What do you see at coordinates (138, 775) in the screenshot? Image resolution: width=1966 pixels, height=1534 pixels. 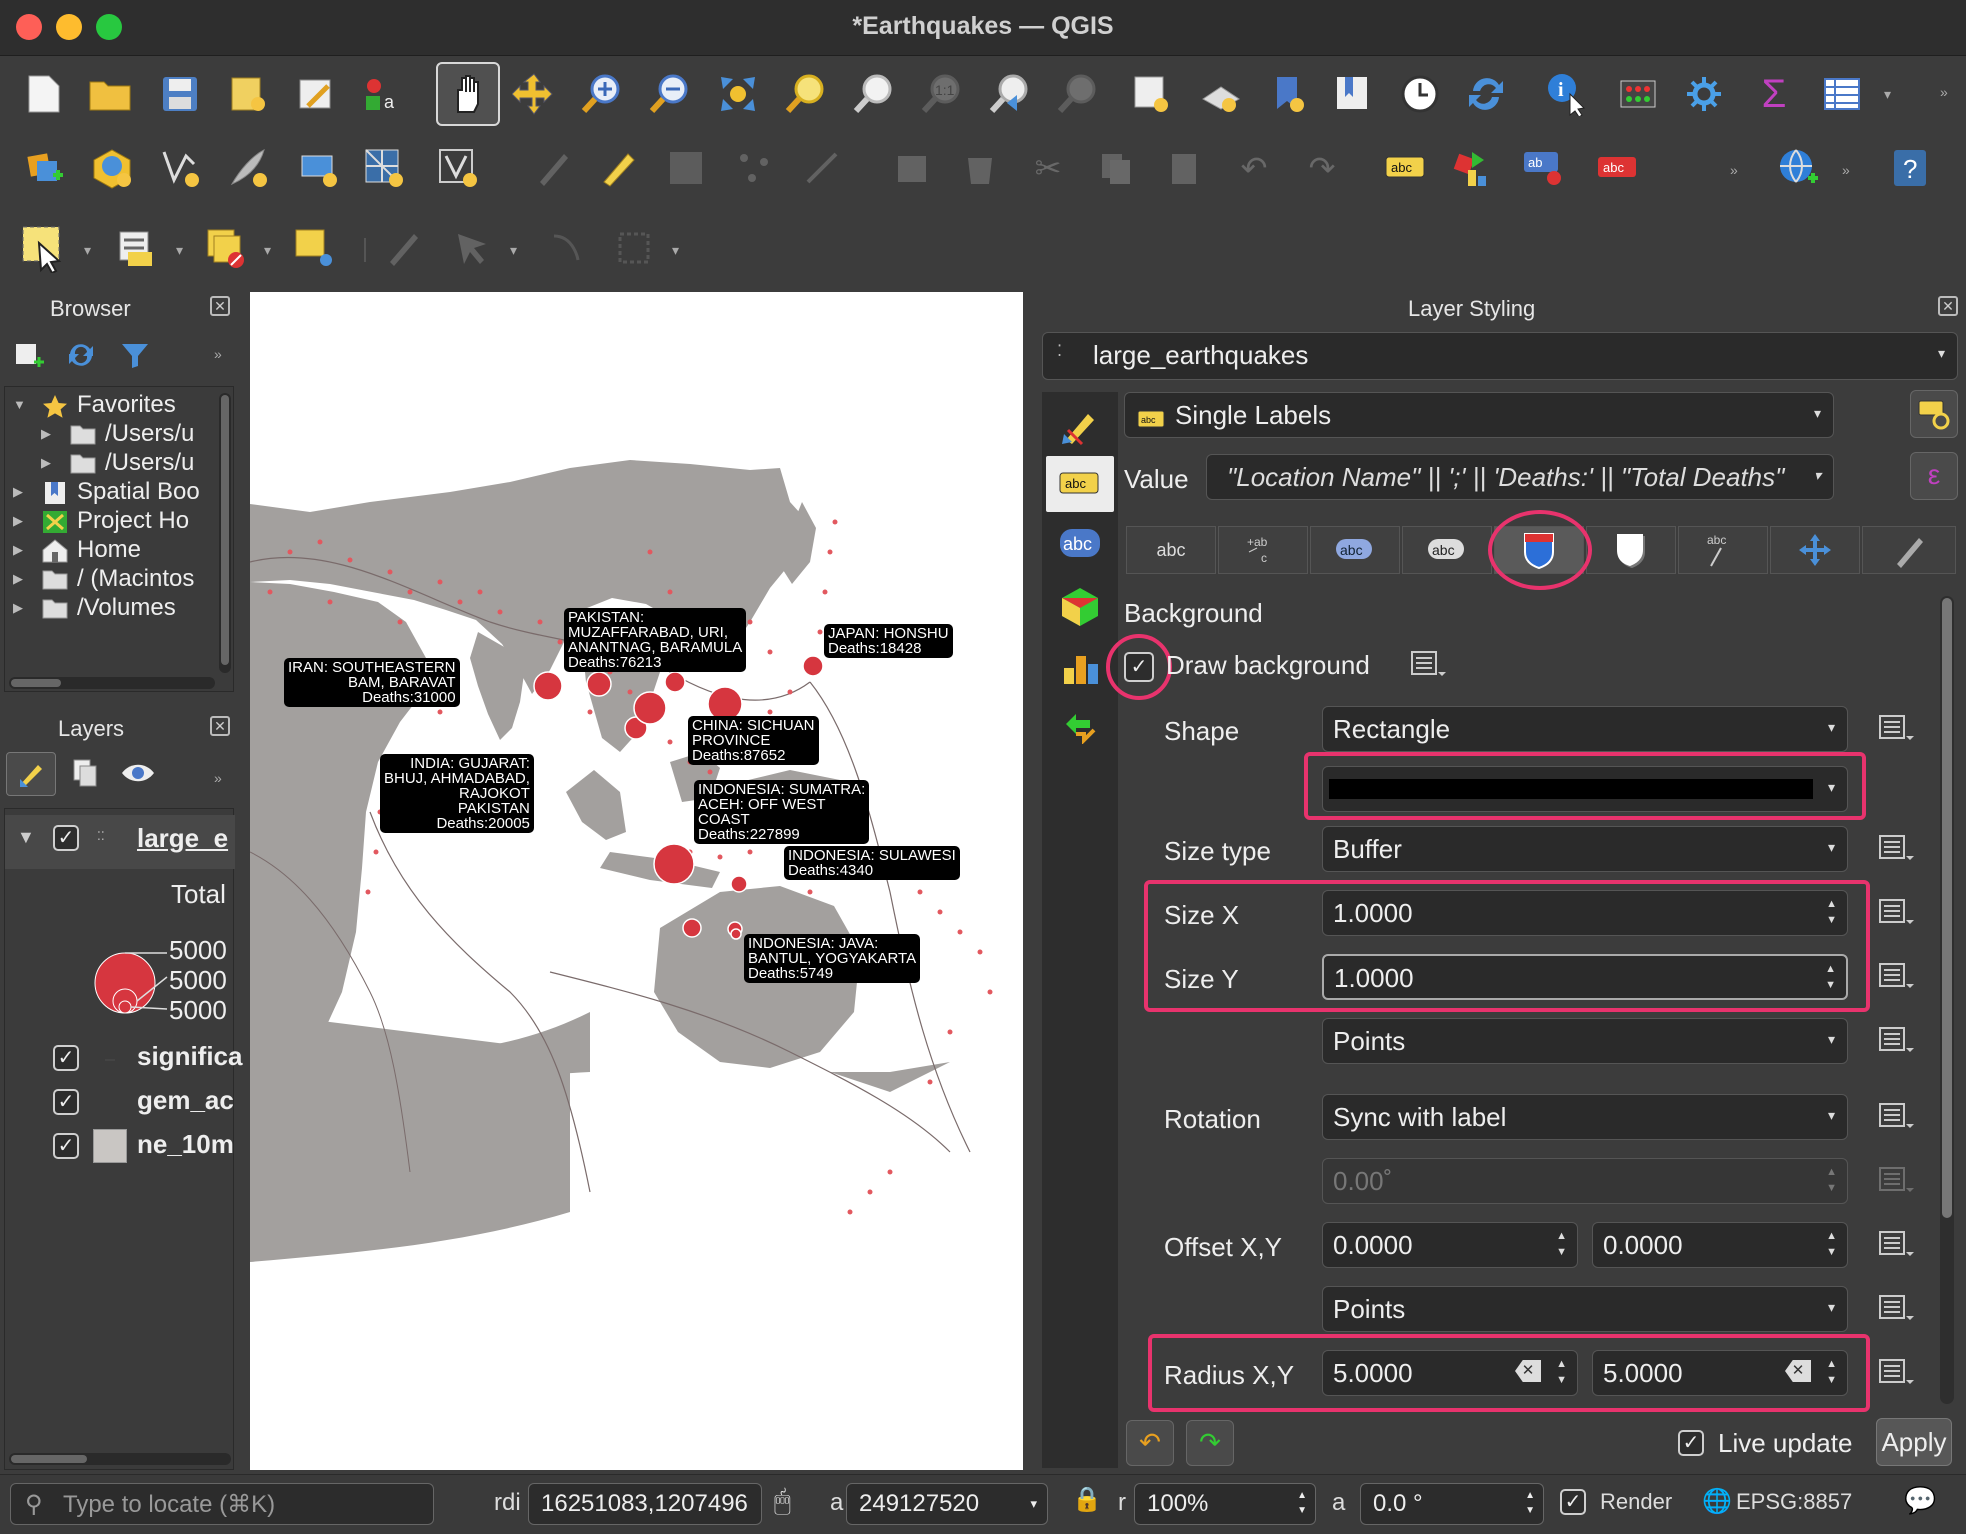 I see `manage-visibility-icon` at bounding box center [138, 775].